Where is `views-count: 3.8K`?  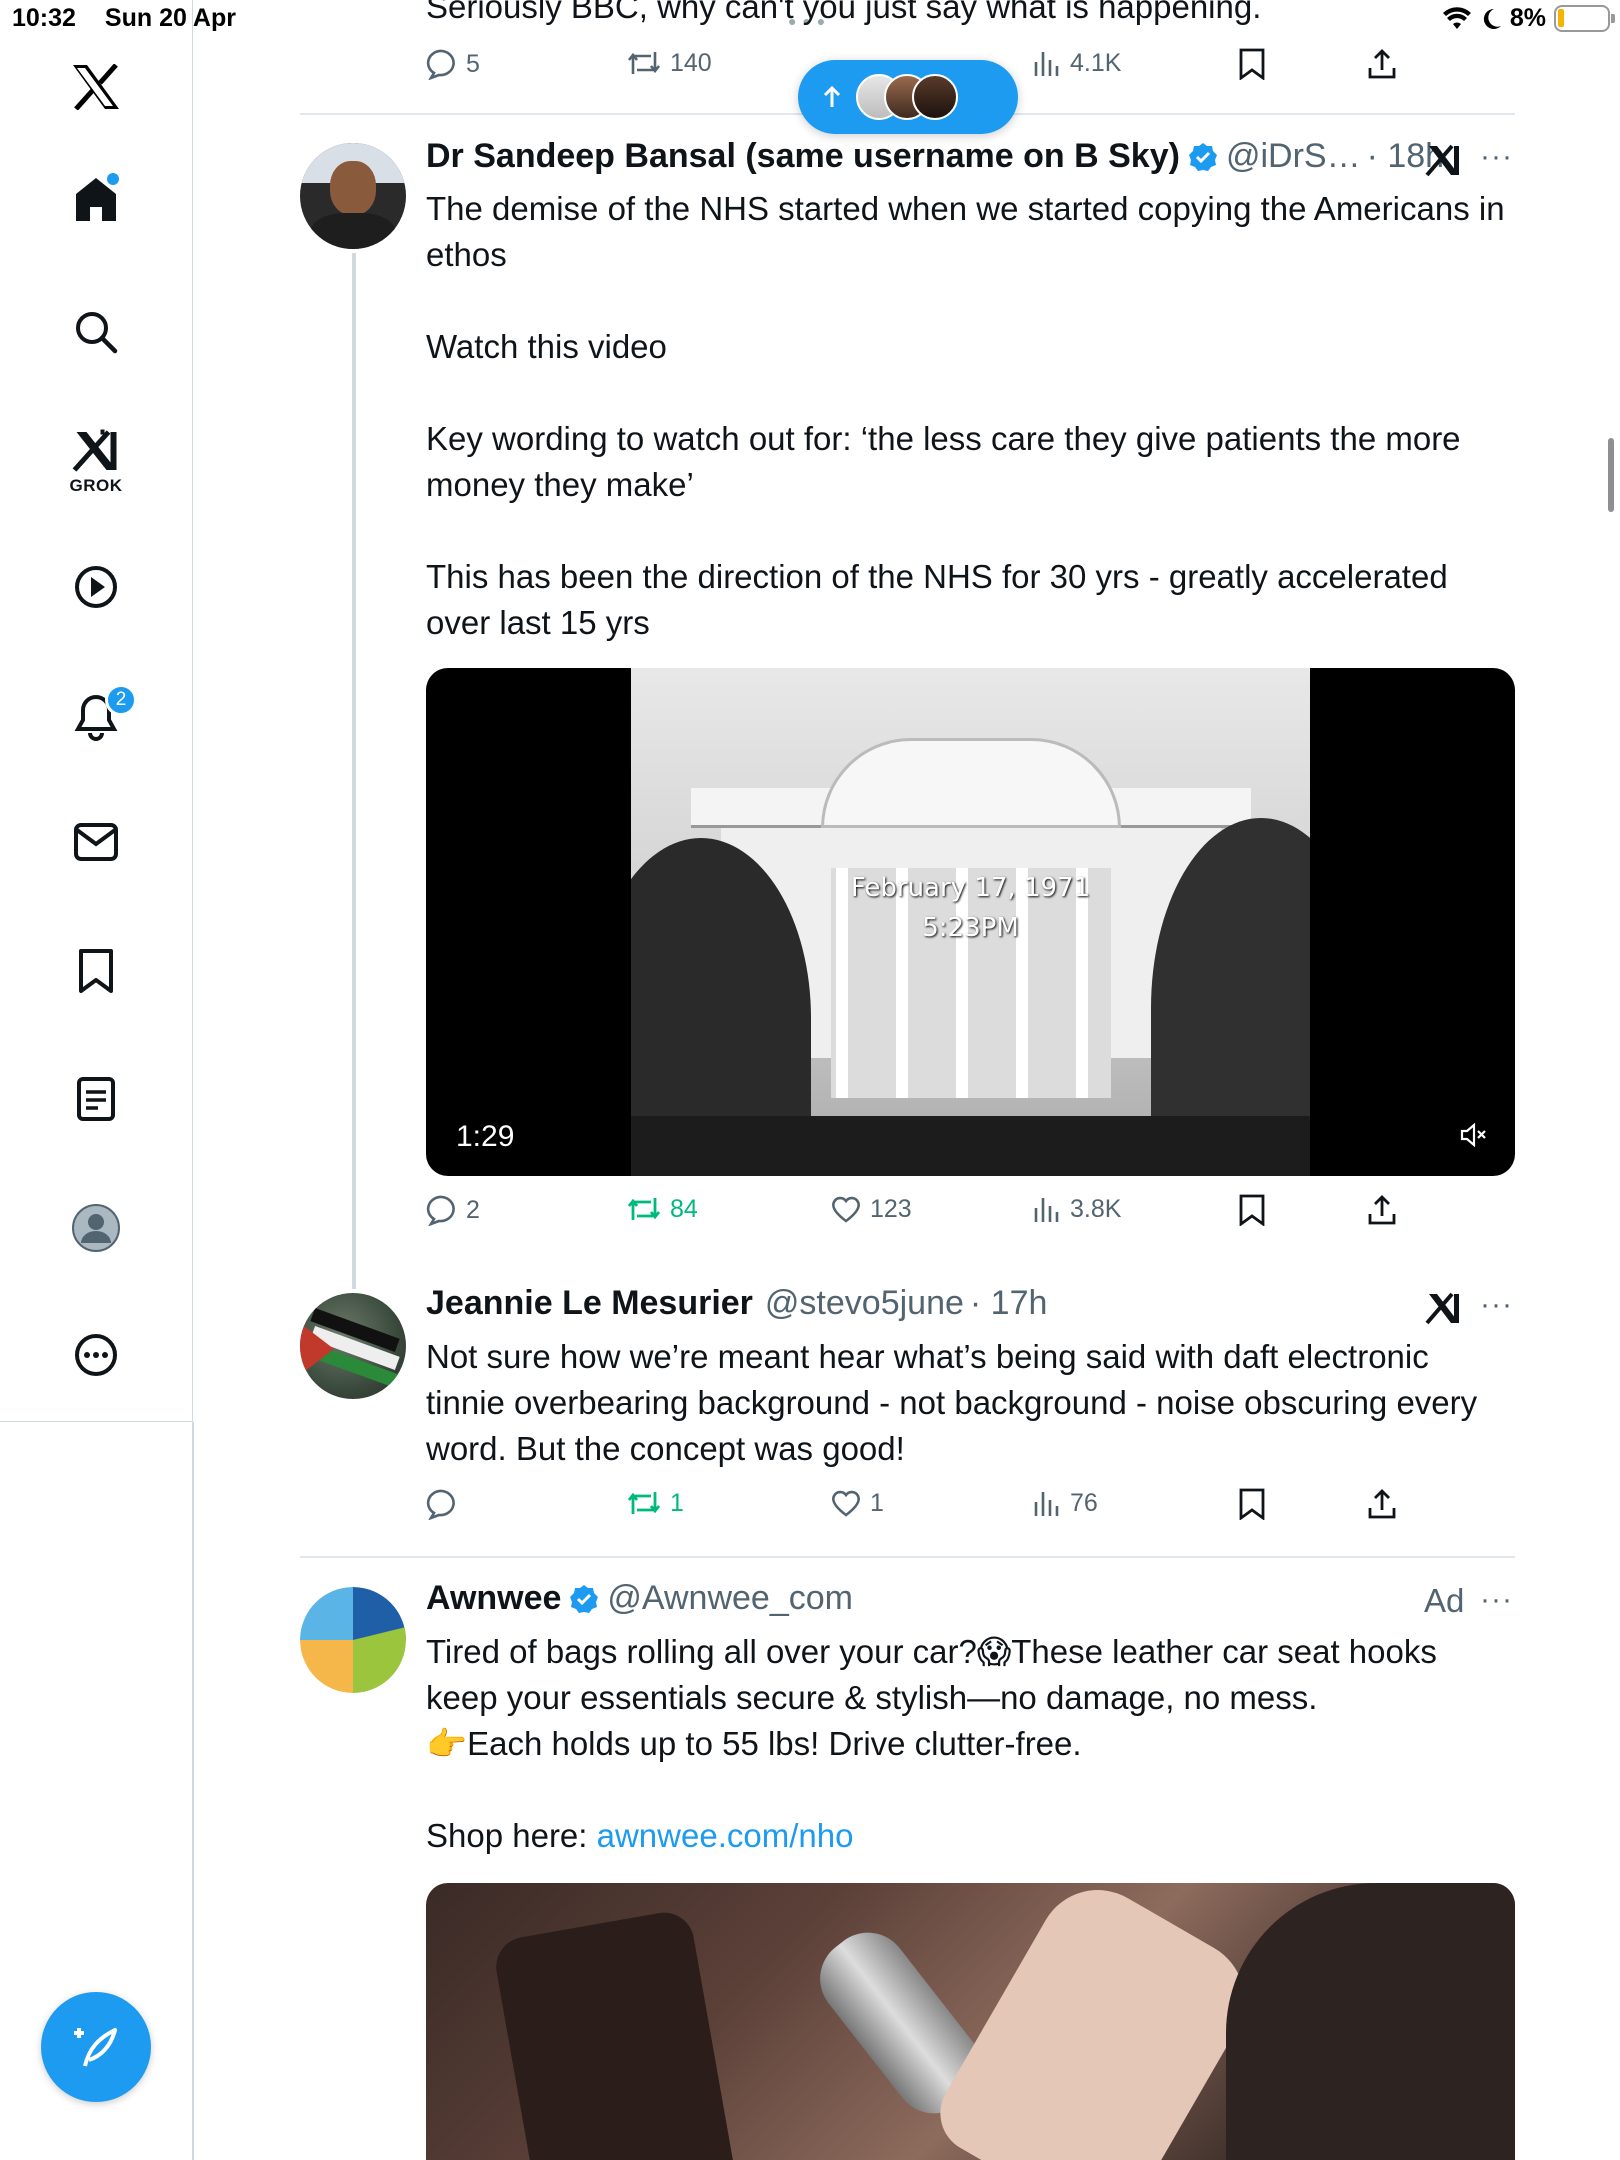 views-count: 3.8K is located at coordinates (1096, 1208).